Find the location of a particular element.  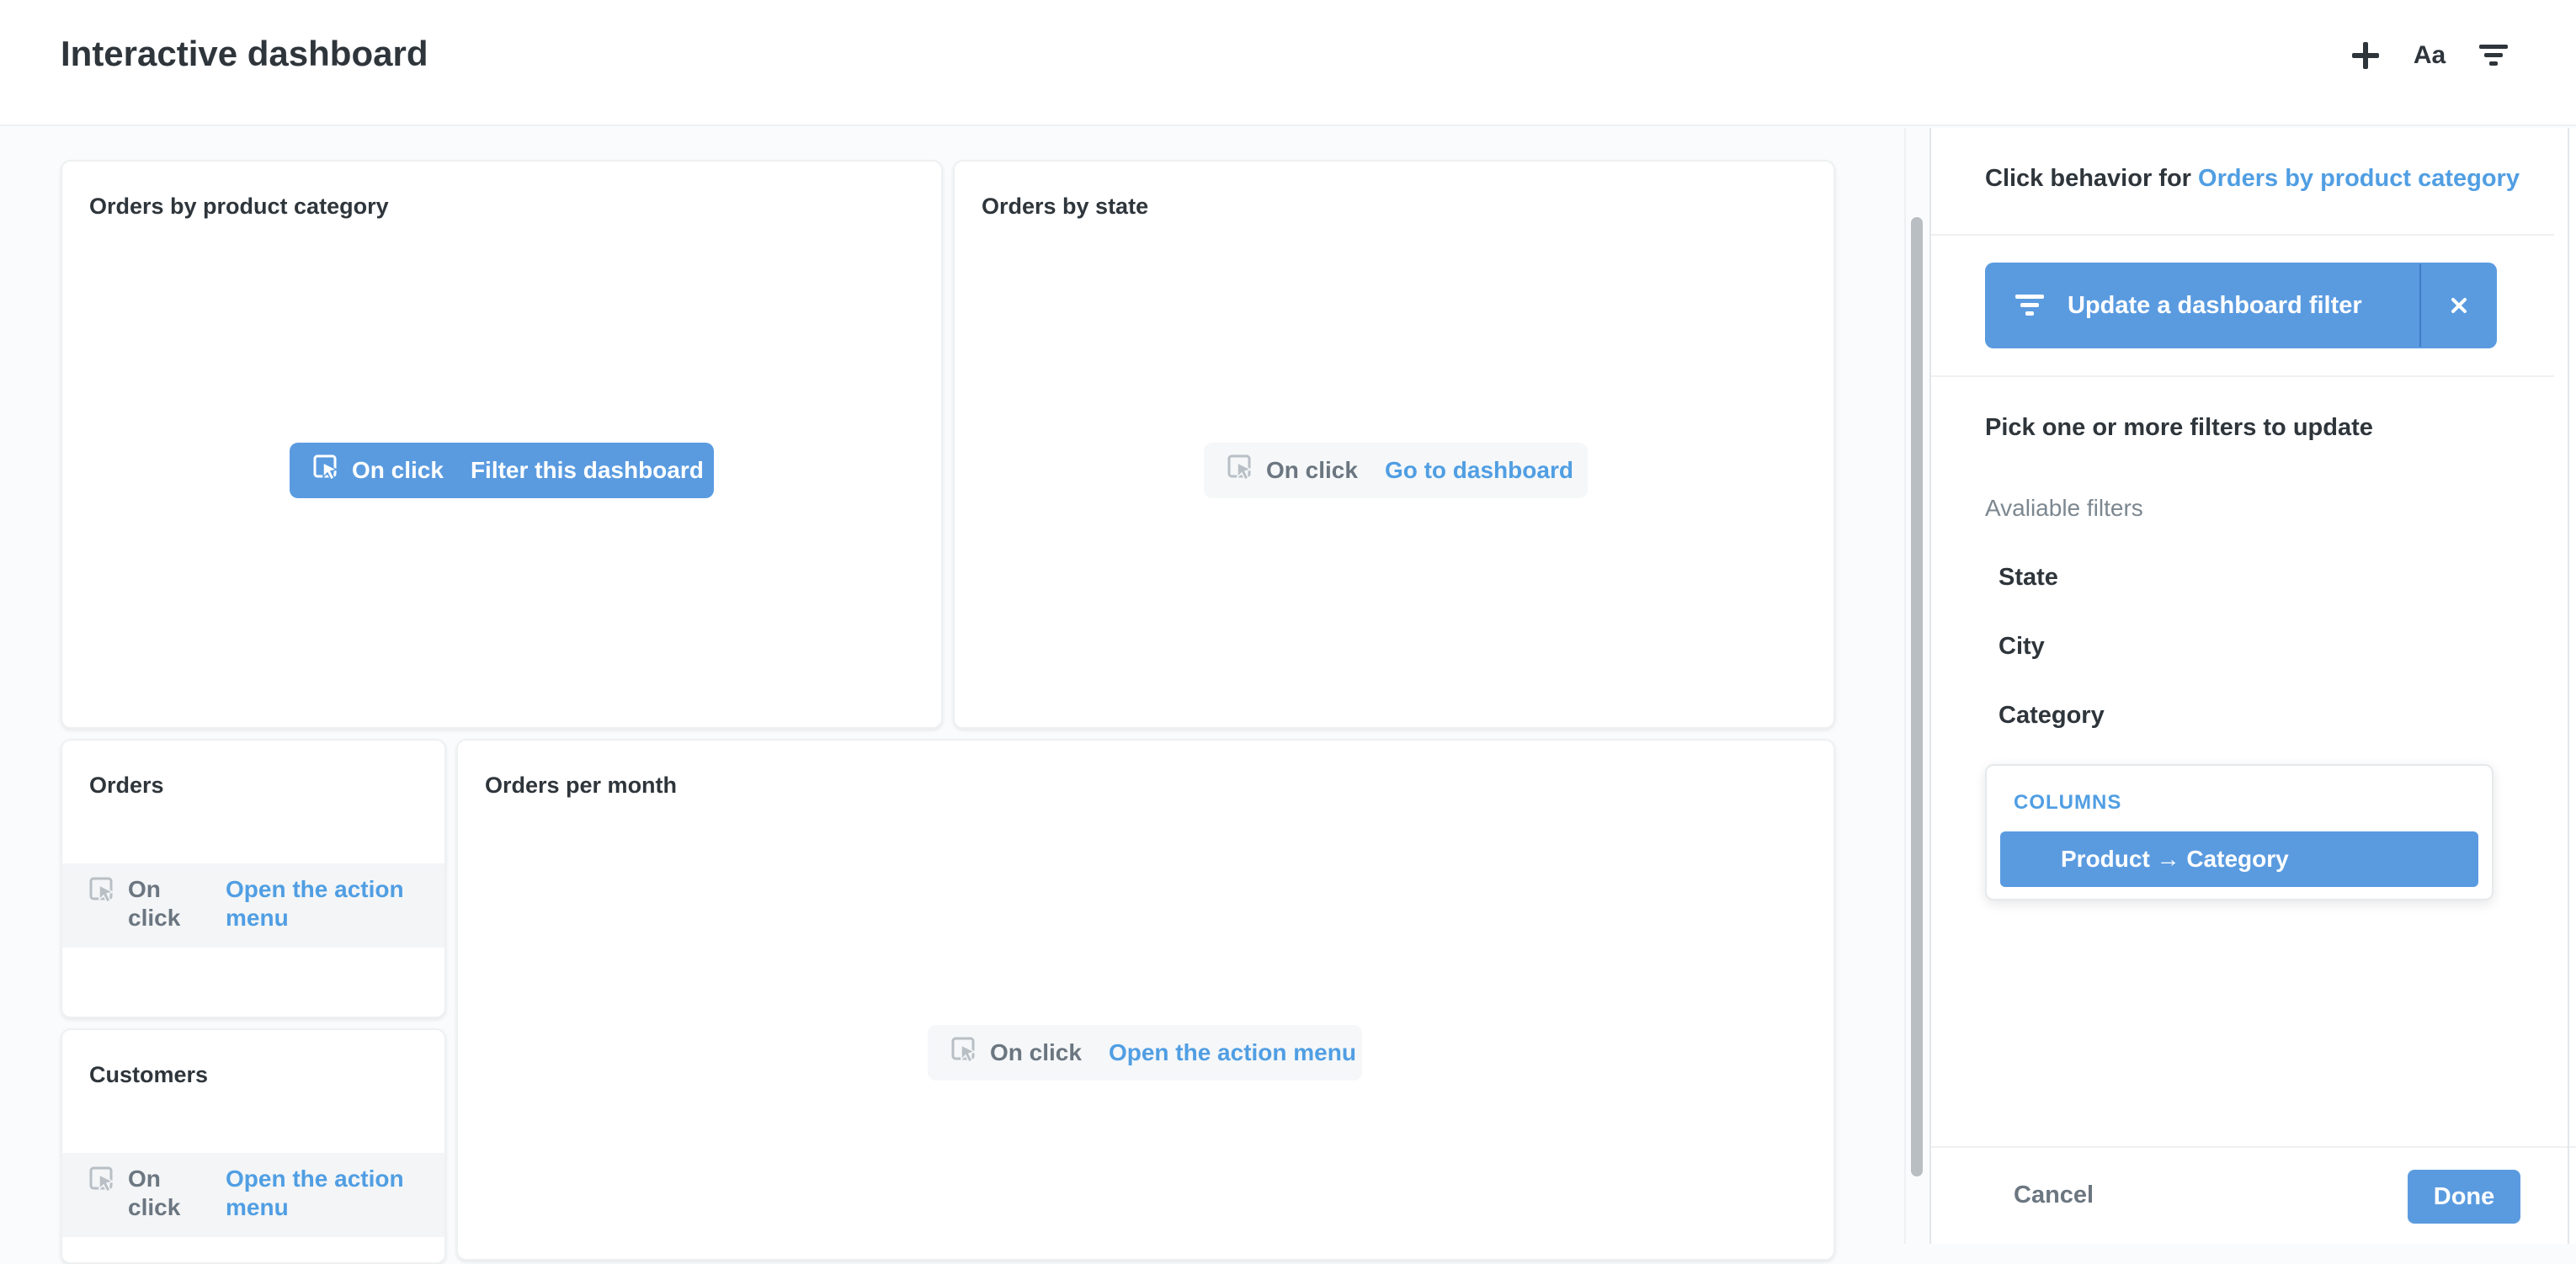

click-action-label: Filter this dashboard is located at coordinates (587, 470).